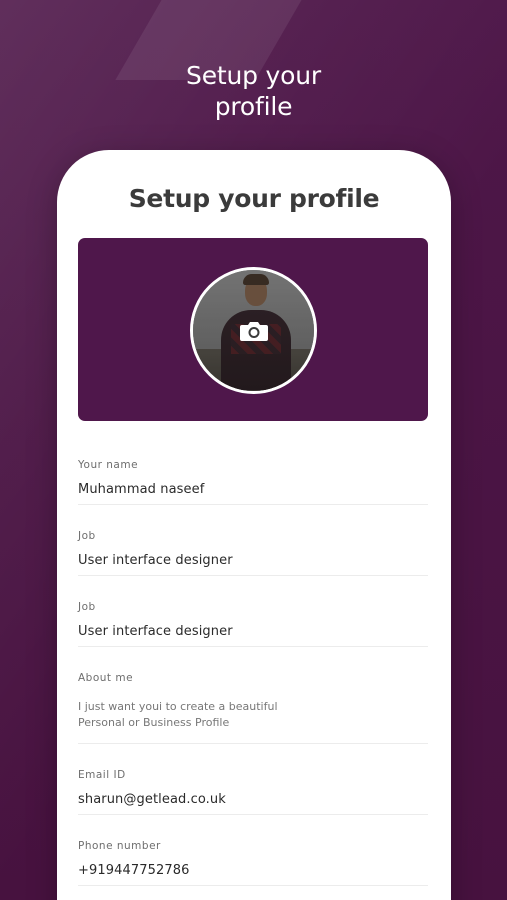  Describe the element at coordinates (102, 775) in the screenshot. I see `field-email-label: Email ID` at that location.